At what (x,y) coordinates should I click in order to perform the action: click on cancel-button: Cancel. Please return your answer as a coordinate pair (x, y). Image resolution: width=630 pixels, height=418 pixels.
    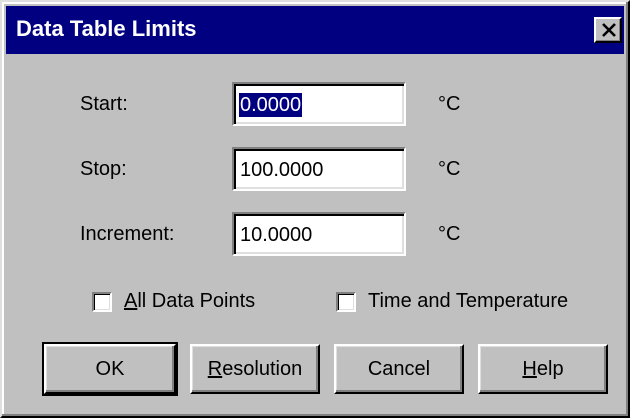
    Looking at the image, I should click on (399, 369).